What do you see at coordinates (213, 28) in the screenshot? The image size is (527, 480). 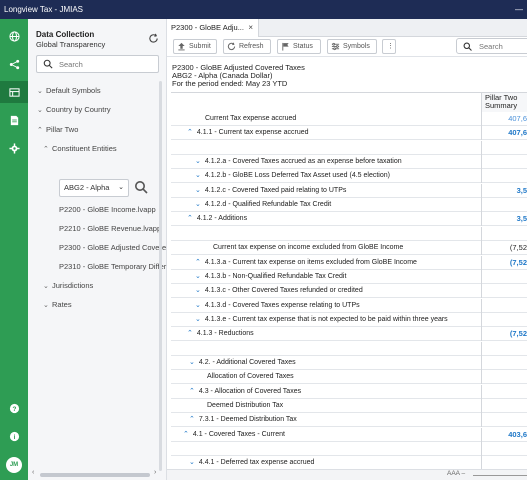 I see `tab-p2300: P2300 - GloBE Adju... ×` at bounding box center [213, 28].